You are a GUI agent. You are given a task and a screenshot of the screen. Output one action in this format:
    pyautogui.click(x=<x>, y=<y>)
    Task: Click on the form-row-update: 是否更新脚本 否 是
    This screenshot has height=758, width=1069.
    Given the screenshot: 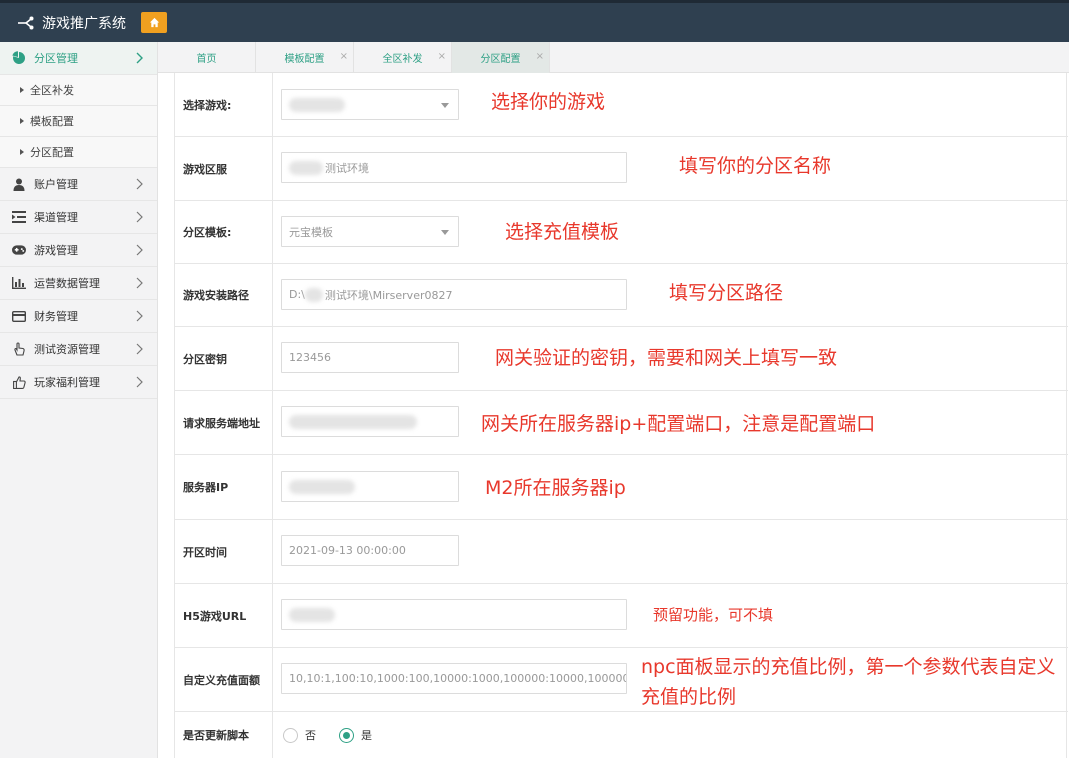 What is the action you would take?
    pyautogui.click(x=621, y=735)
    